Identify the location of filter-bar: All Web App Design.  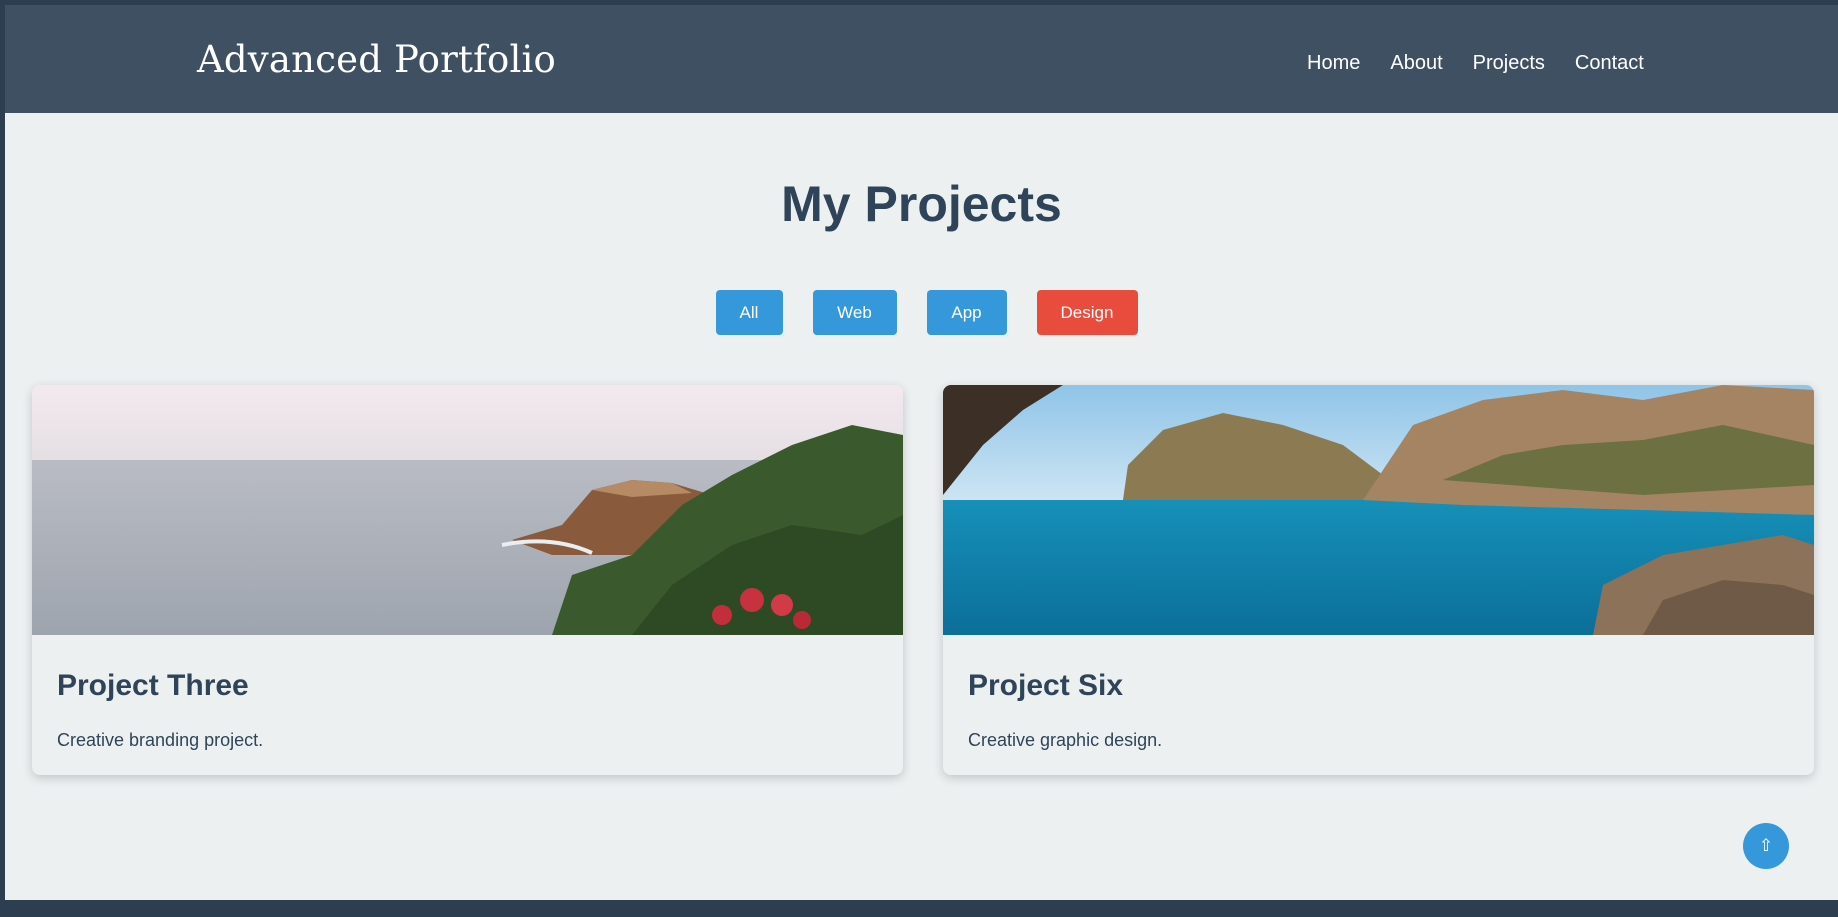
(921, 312).